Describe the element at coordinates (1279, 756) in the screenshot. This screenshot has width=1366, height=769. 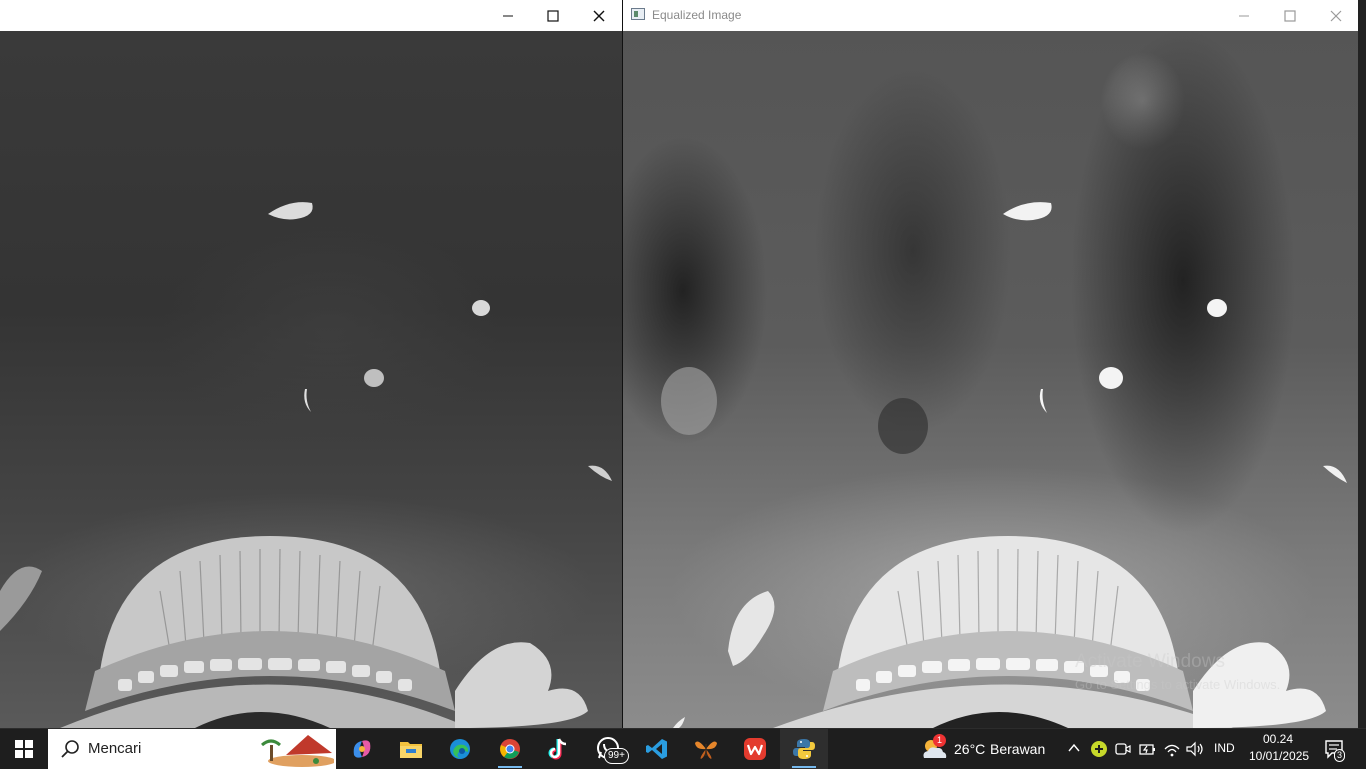
I see `clock-date: 10/01/2025` at that location.